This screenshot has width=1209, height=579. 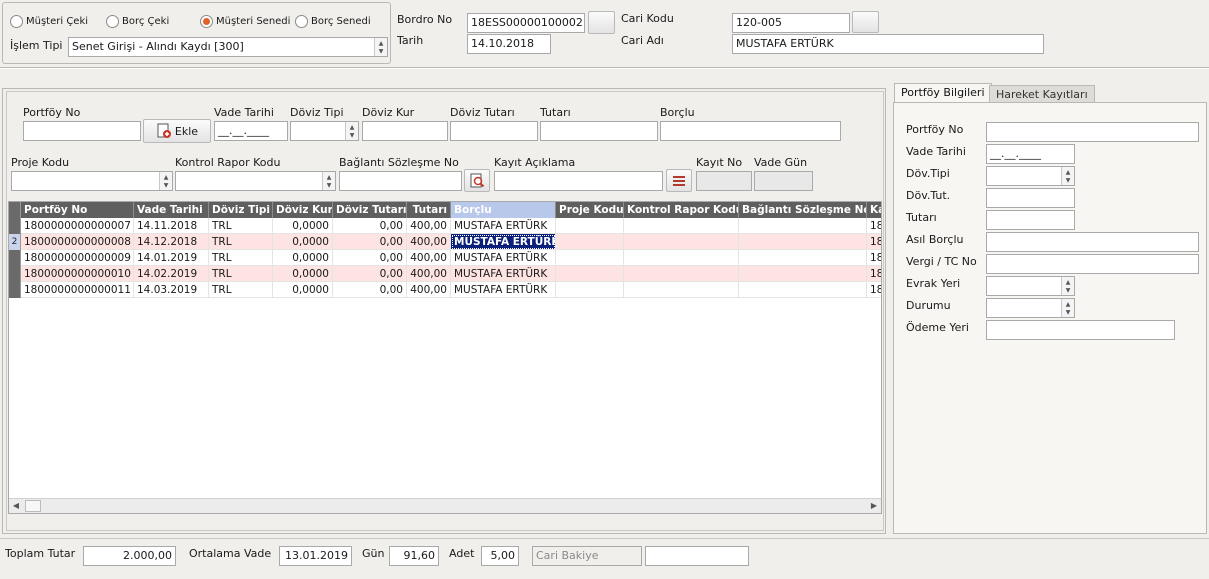 What do you see at coordinates (137, 21) in the screenshot?
I see `radio-borc-ceki: Borç Çeki` at bounding box center [137, 21].